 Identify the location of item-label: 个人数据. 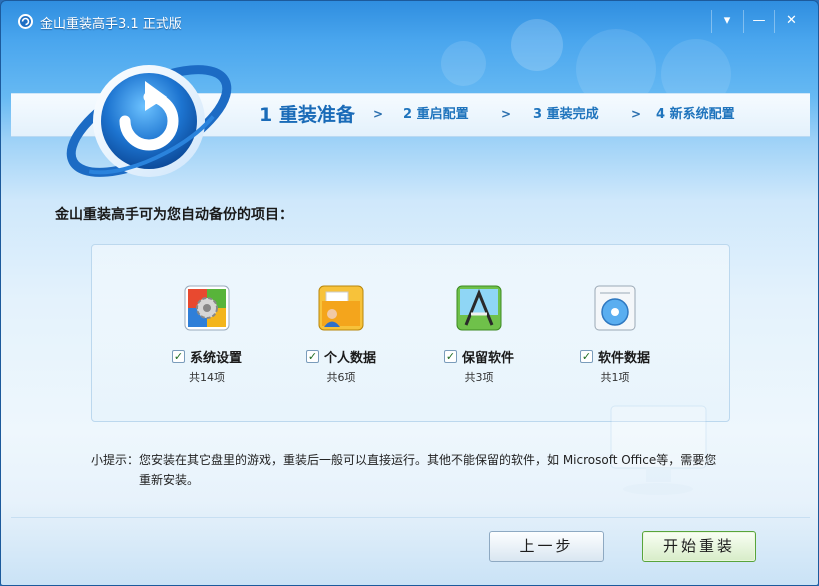
(349, 358).